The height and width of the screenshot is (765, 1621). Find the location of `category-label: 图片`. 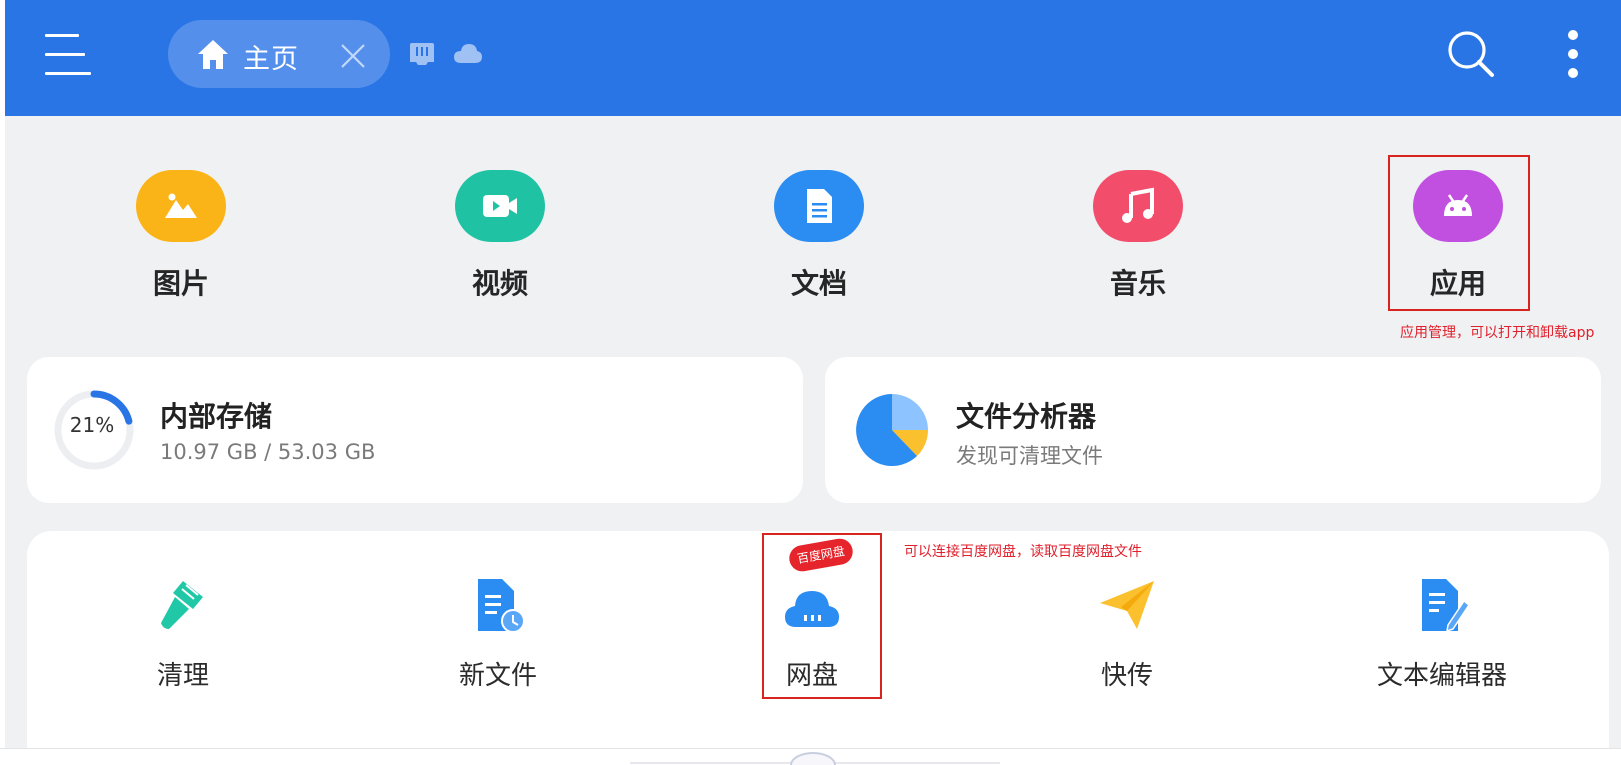

category-label: 图片 is located at coordinates (180, 283).